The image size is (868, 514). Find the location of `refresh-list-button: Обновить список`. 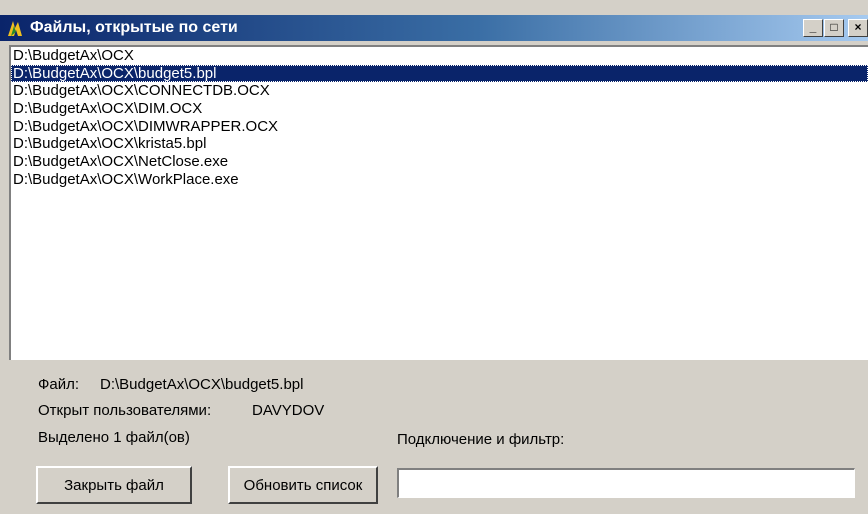

refresh-list-button: Обновить список is located at coordinates (303, 485).